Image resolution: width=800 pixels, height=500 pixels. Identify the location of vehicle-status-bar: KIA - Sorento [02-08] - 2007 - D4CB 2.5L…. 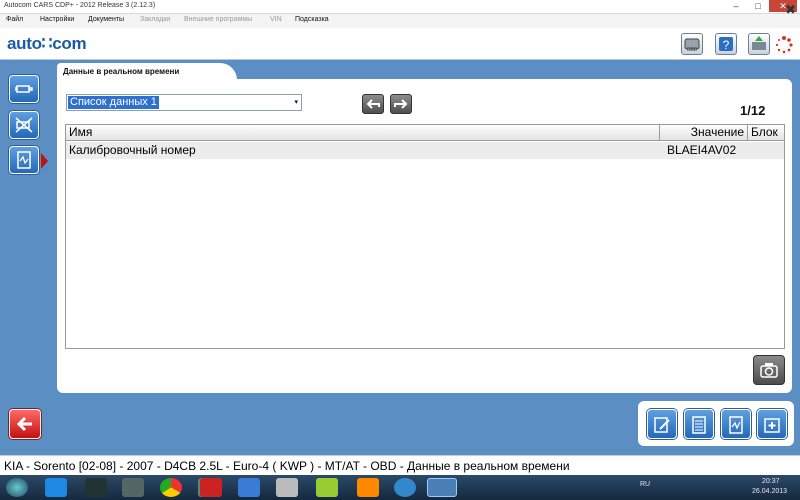
(400, 465).